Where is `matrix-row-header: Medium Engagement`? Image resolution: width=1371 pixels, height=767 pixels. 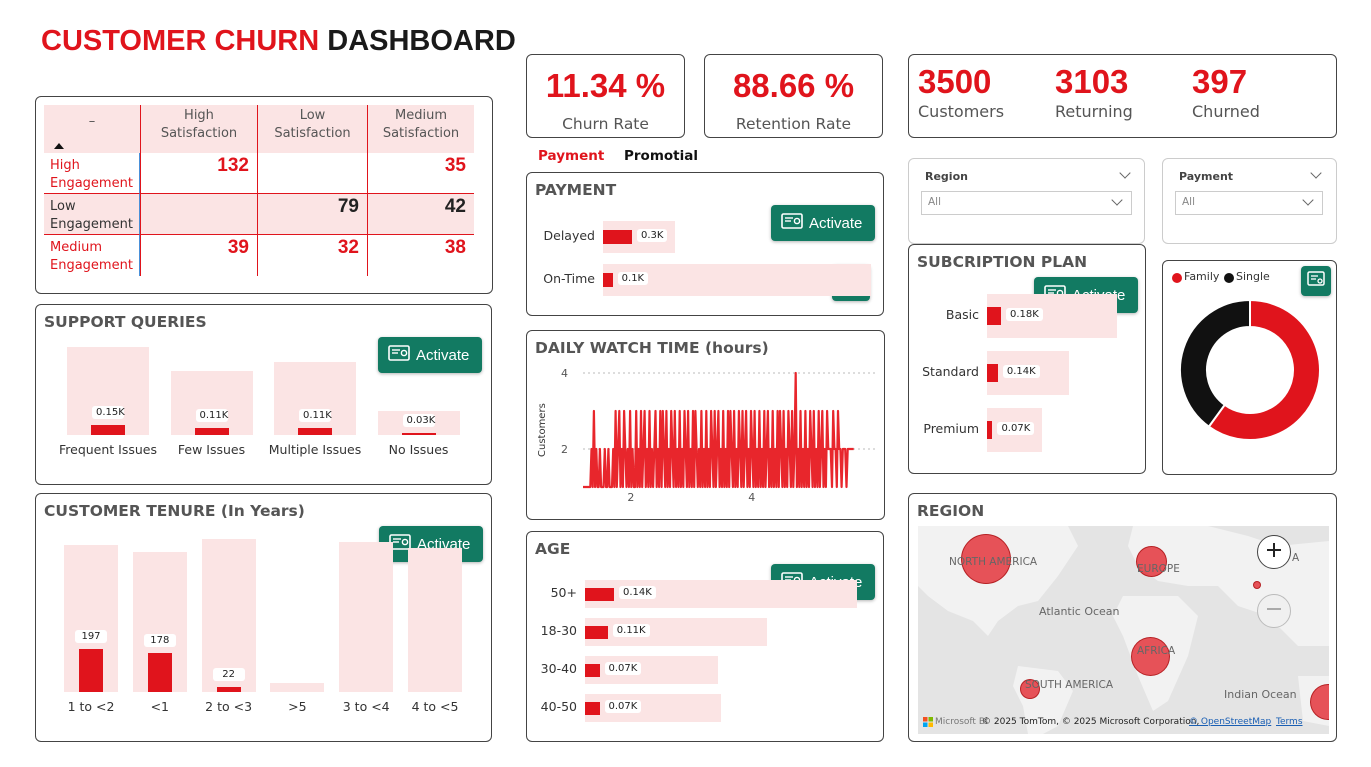 matrix-row-header: Medium Engagement is located at coordinates (92, 255).